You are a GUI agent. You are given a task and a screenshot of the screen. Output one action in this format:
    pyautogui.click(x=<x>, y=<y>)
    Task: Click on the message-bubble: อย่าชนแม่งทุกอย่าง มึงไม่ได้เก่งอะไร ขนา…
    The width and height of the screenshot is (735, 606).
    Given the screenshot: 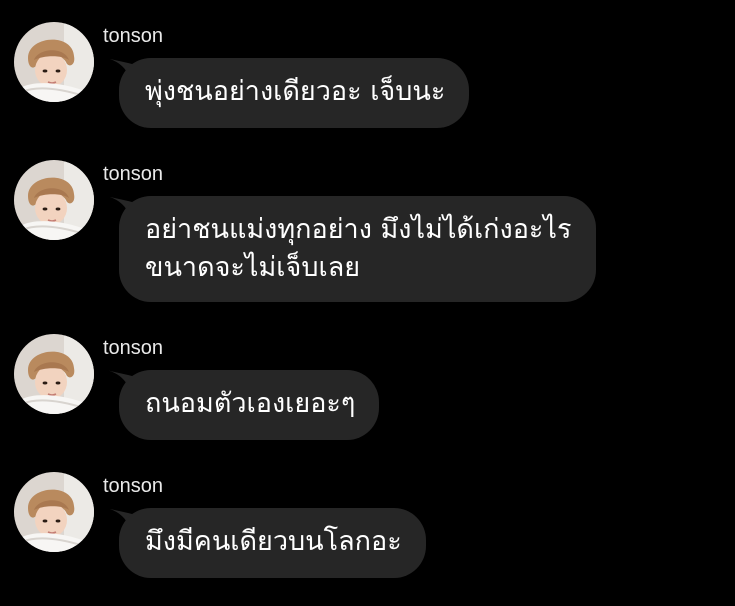 What is the action you would take?
    pyautogui.click(x=357, y=249)
    